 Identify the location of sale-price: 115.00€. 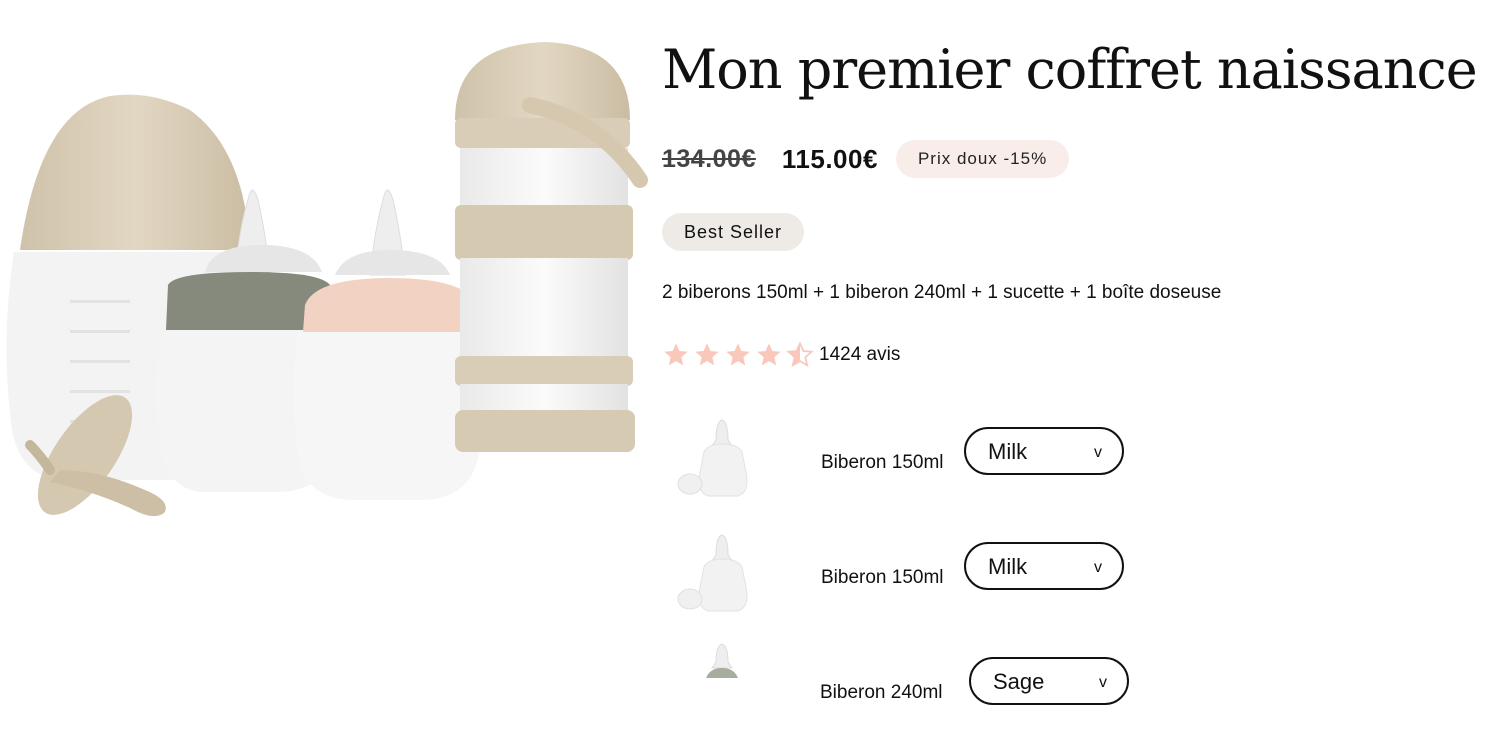
(829, 158).